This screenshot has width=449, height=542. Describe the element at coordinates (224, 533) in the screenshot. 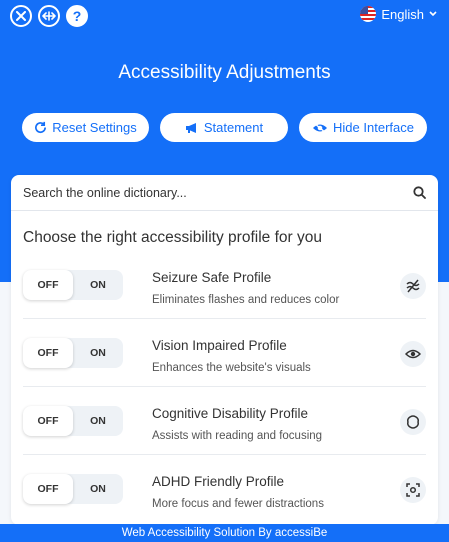

I see `footer-link: Web Accessibility Solution By accessiBe` at that location.